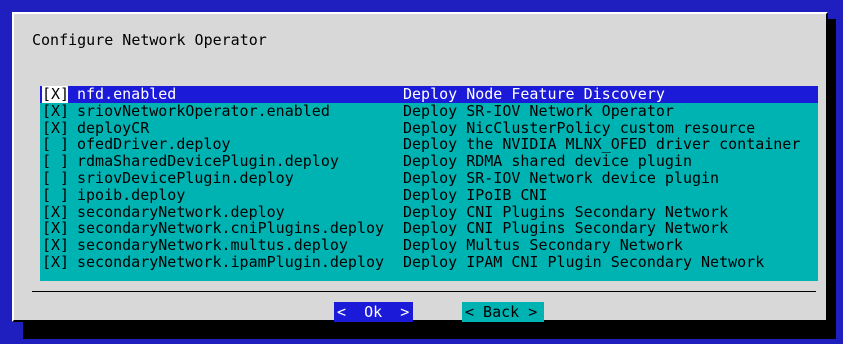 The width and height of the screenshot is (843, 344). I want to click on item-name: rdmaSharedDevicePlugin.deploy, so click(208, 161).